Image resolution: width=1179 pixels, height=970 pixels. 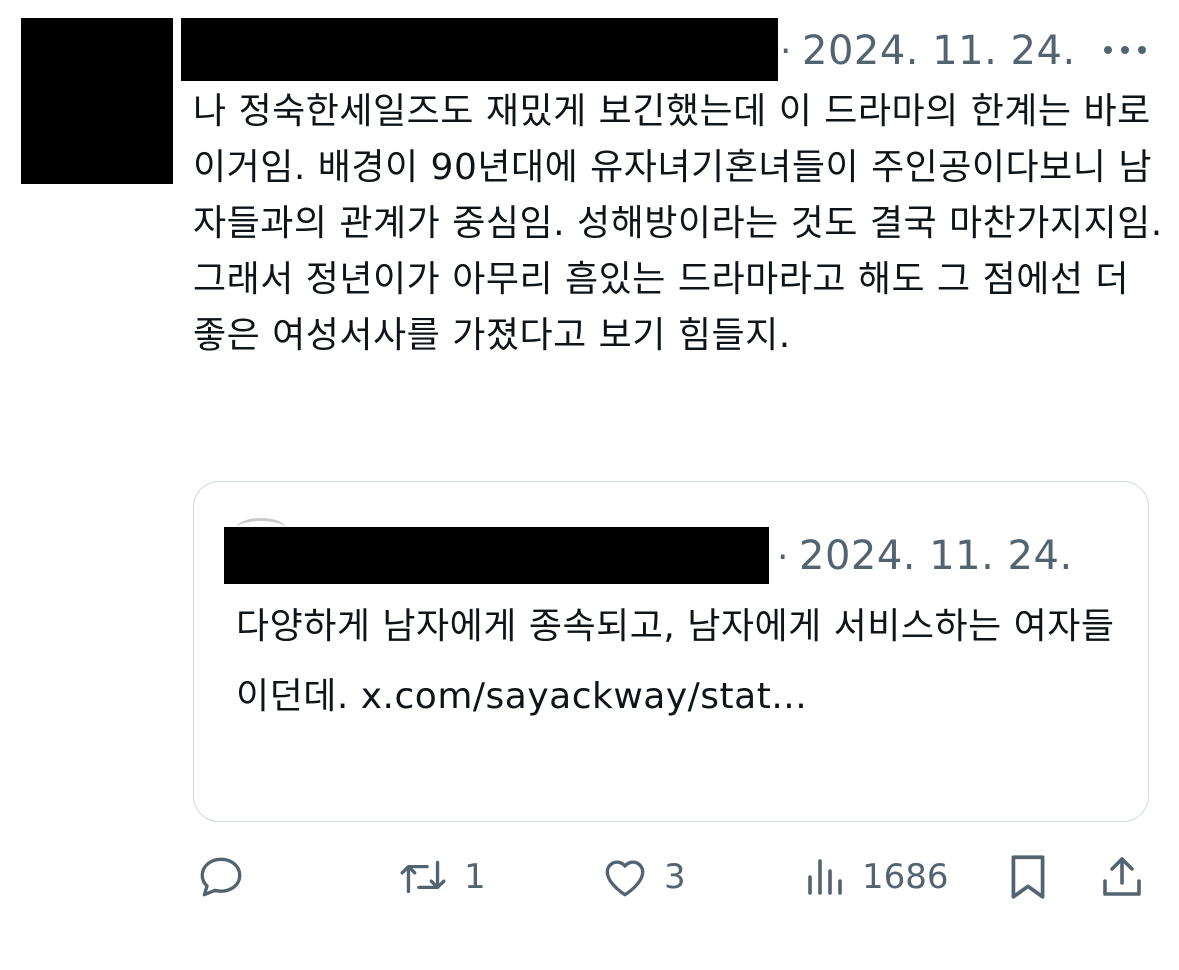 I want to click on ellipsis-icon, so click(x=1125, y=50).